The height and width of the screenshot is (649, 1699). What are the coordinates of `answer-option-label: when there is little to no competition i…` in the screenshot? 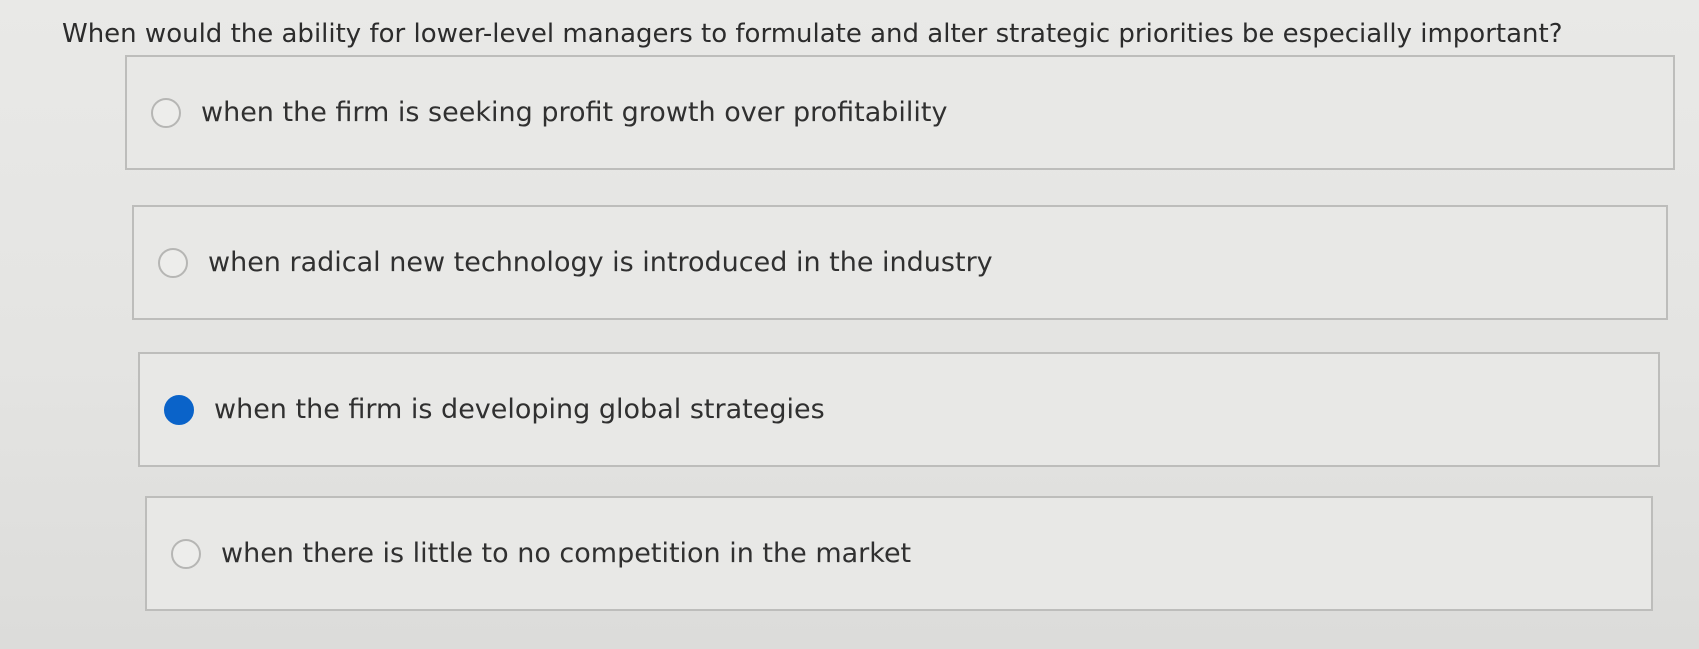 It's located at (566, 553).